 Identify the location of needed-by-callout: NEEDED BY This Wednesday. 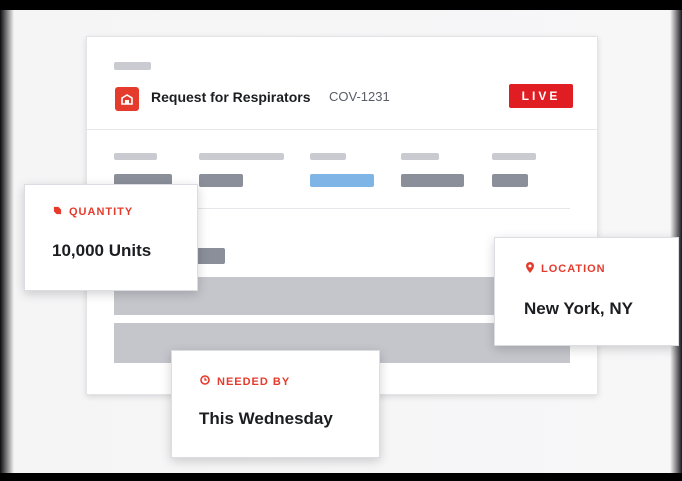
(275, 404).